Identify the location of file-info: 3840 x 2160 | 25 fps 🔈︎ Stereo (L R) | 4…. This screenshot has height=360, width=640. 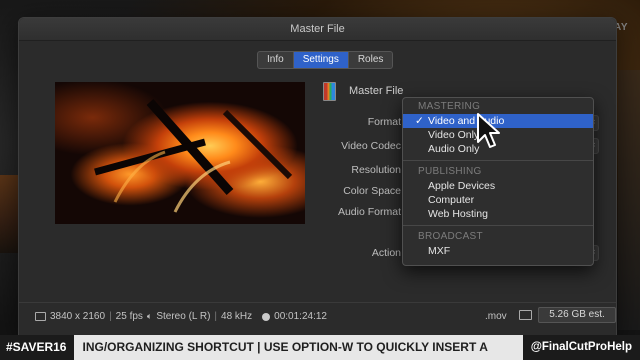
(181, 316).